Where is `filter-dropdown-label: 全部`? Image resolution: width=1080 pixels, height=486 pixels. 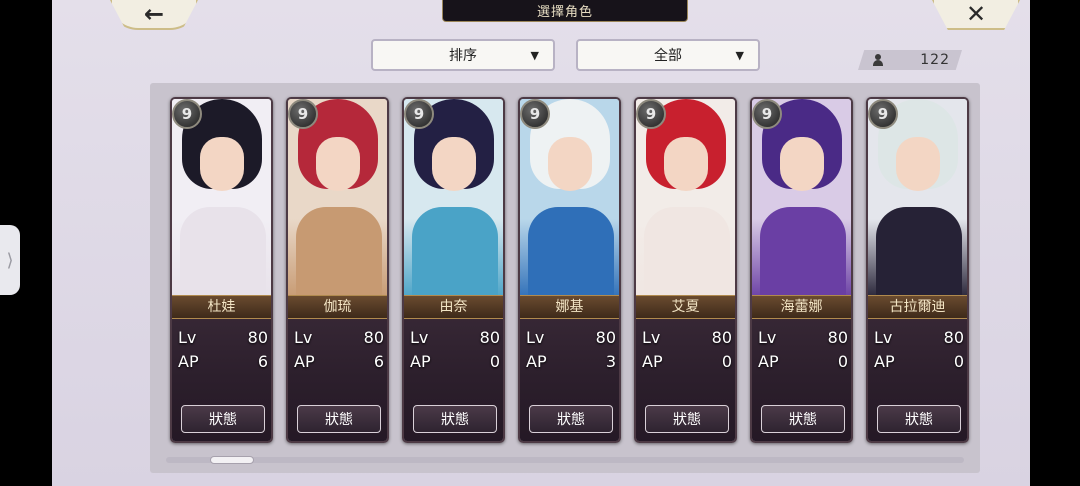
filter-dropdown-label: 全部 is located at coordinates (668, 56).